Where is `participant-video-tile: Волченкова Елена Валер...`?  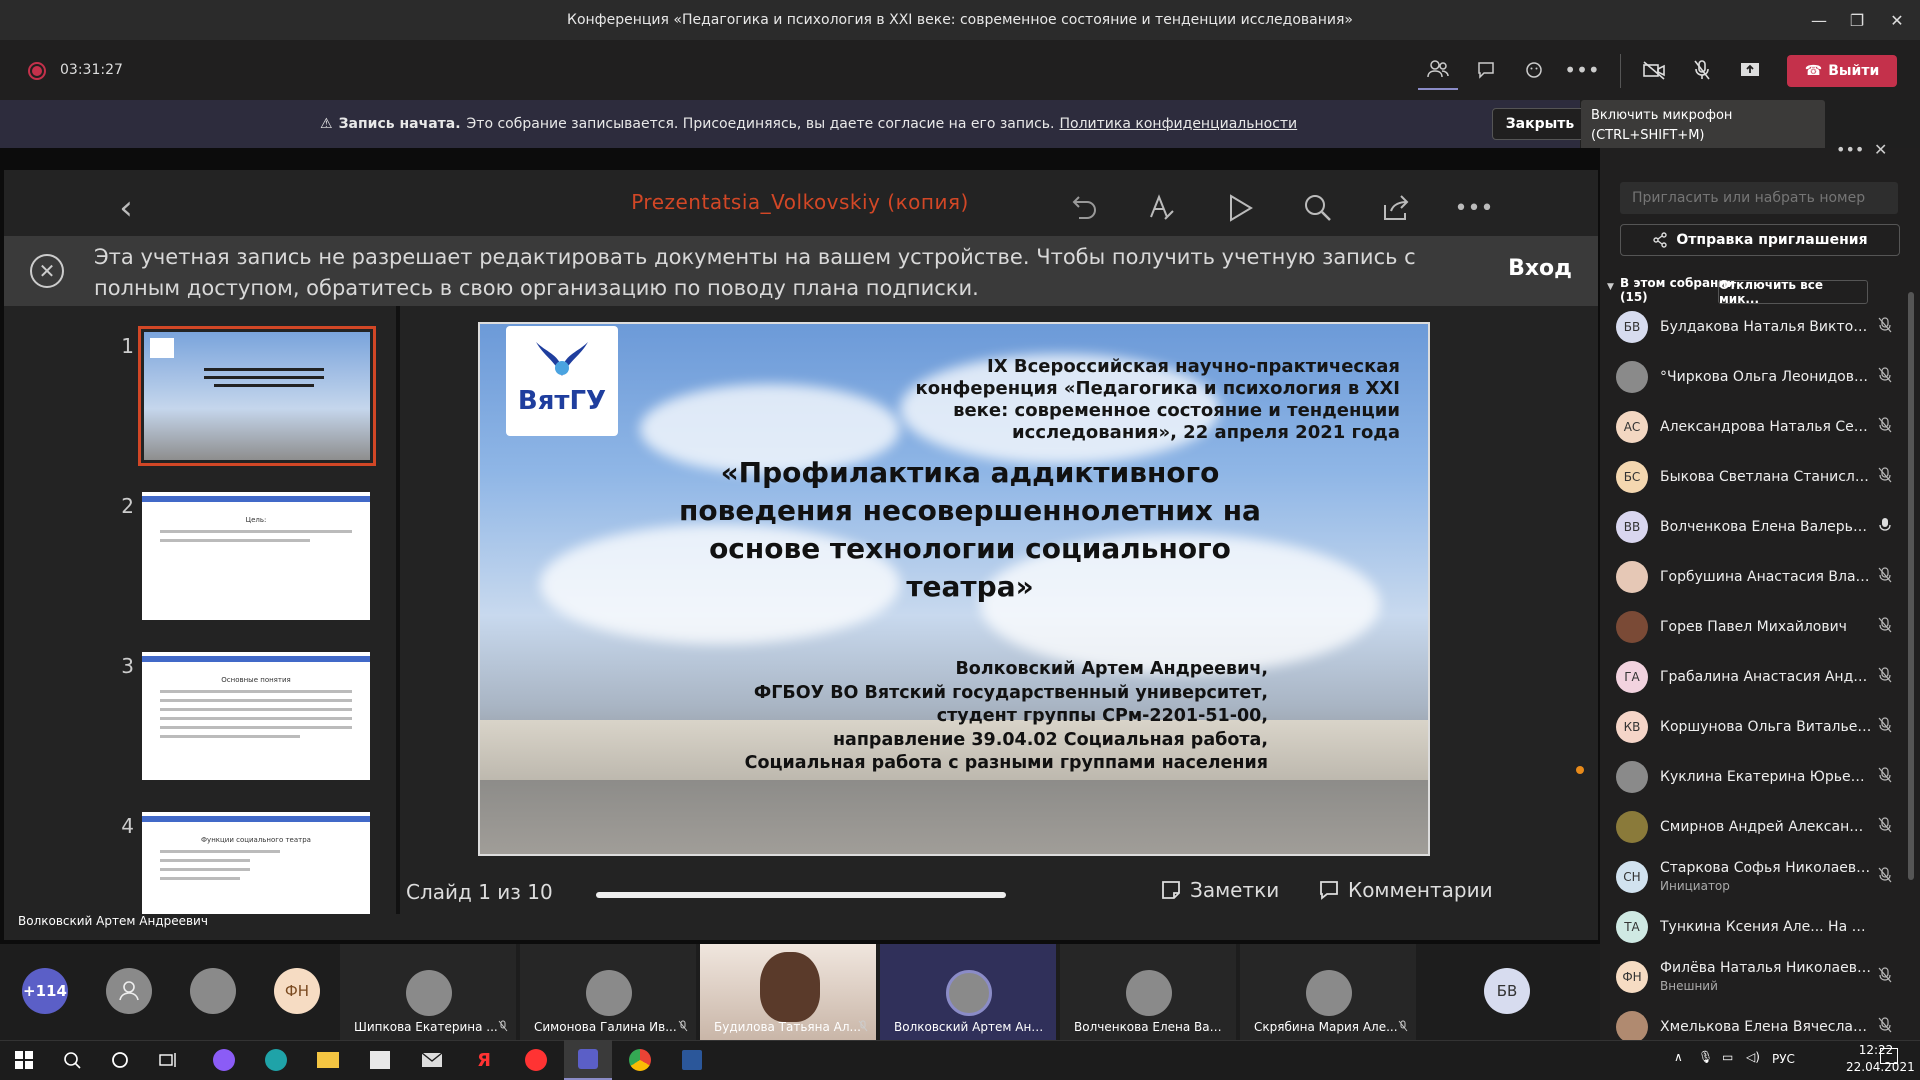 participant-video-tile: Волченкова Елена Валер... is located at coordinates (1149, 992).